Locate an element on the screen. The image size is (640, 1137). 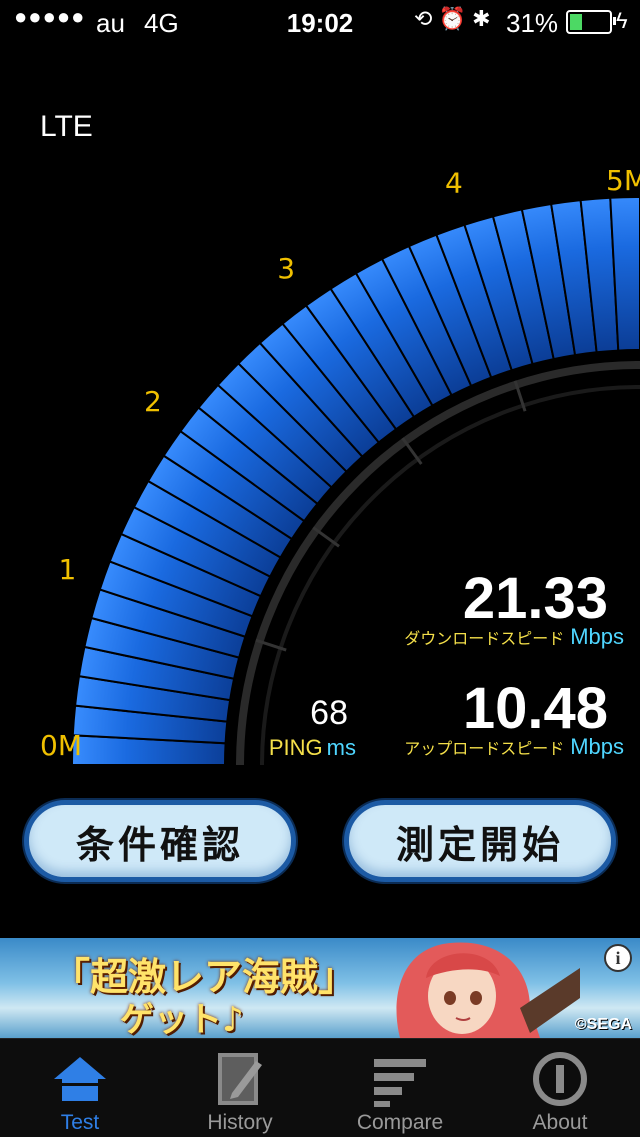
tab-test: Test is located at coordinates (80, 1088).